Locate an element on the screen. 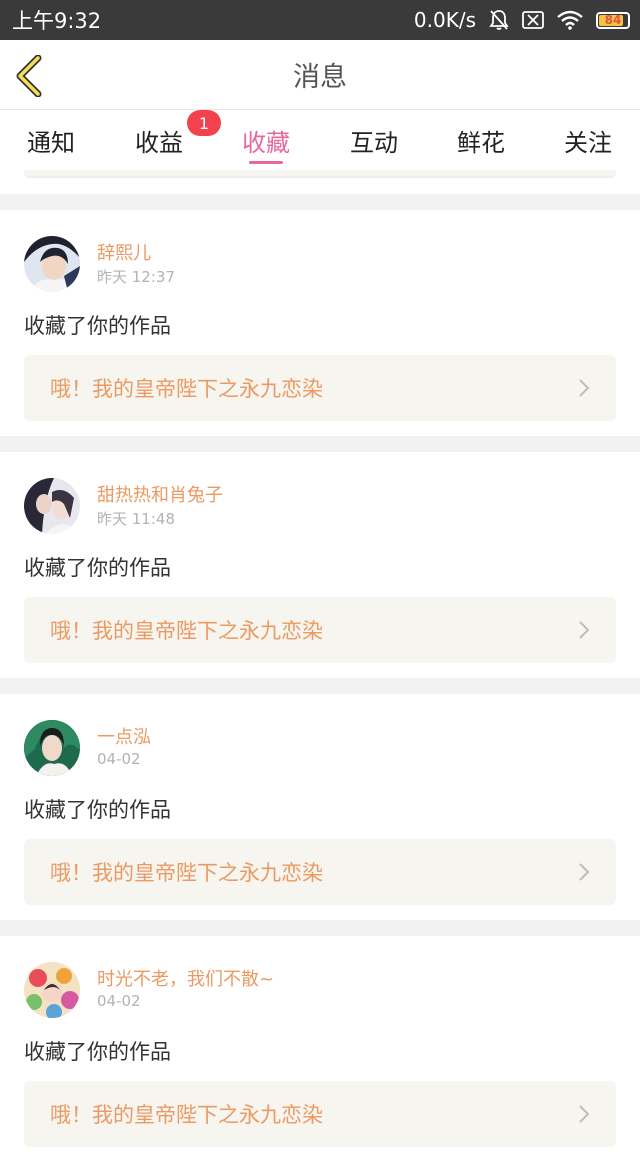 The image size is (640, 1162). tab-earnings: 收益 1 is located at coordinates (165, 140).